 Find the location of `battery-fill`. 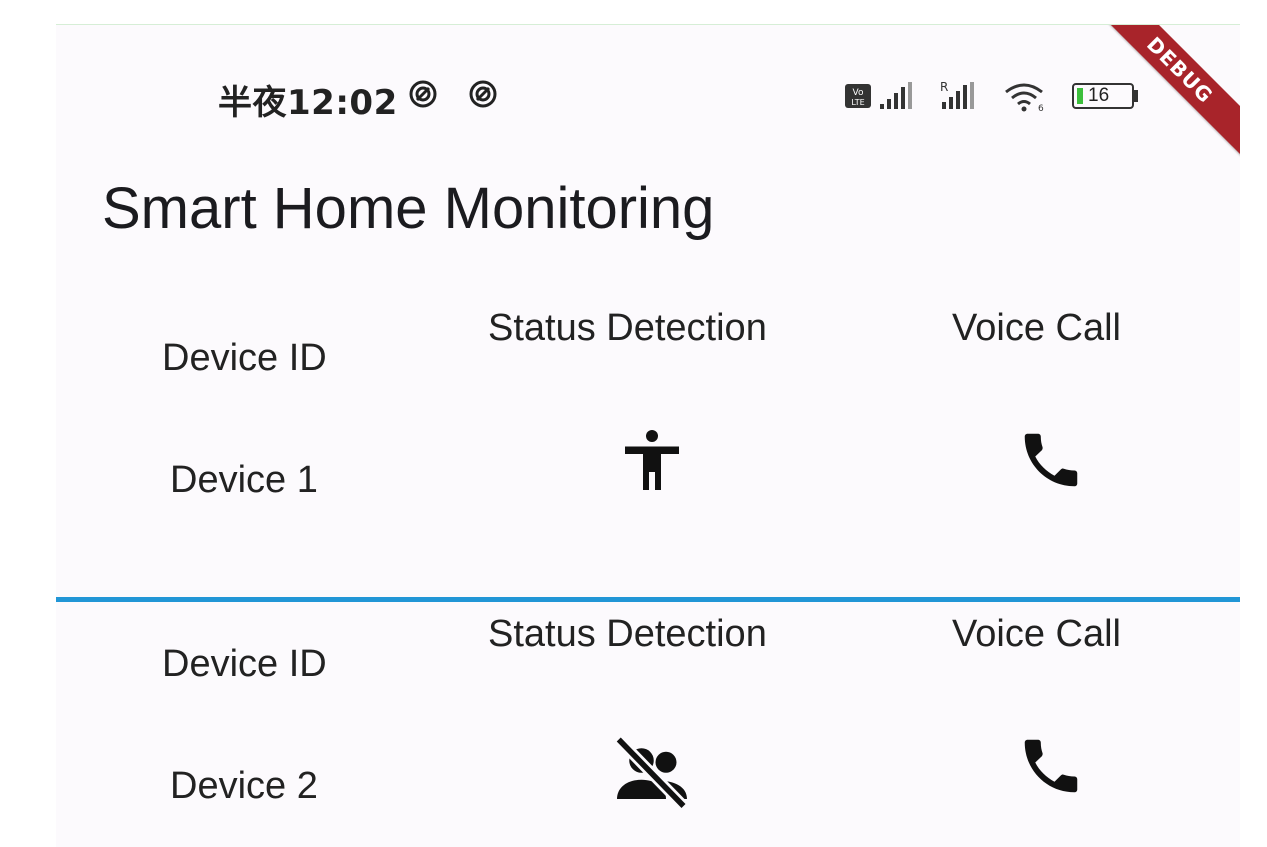

battery-fill is located at coordinates (1080, 96).